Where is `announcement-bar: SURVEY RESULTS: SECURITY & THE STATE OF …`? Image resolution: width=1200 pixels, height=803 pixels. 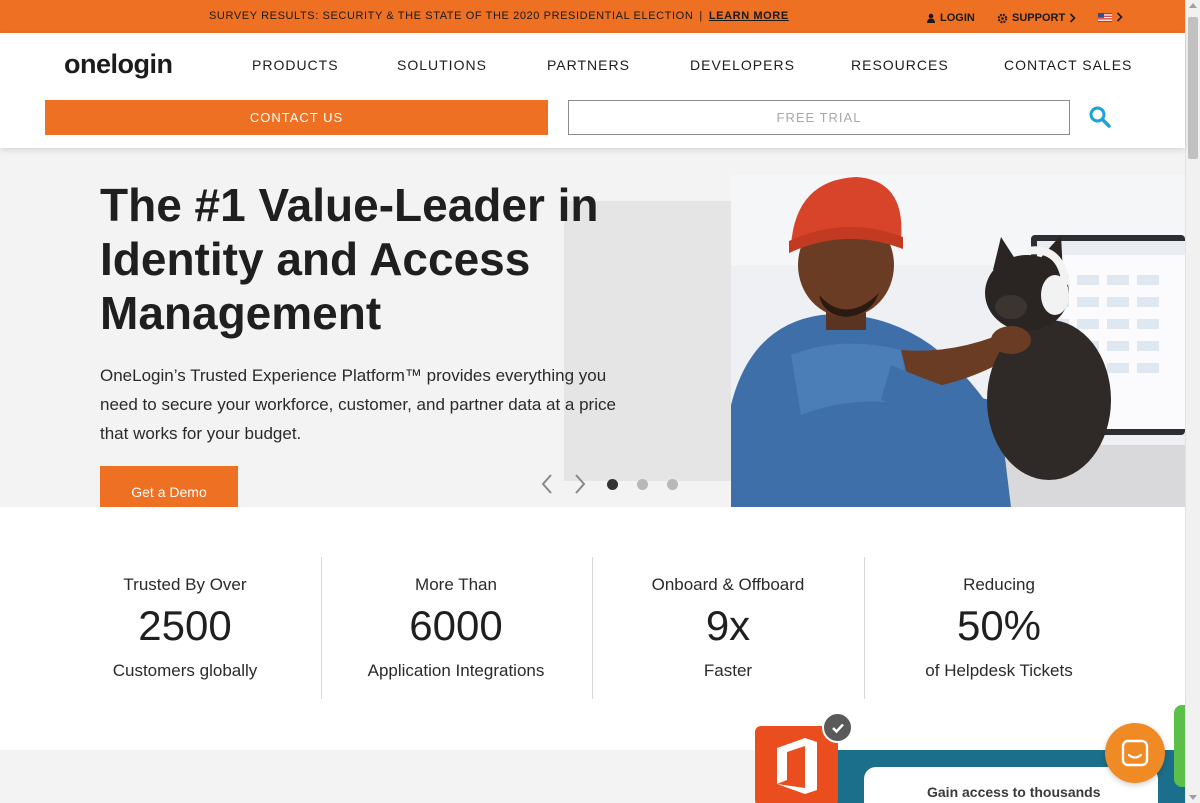
announcement-bar: SURVEY RESULTS: SECURITY & THE STATE OF … is located at coordinates (592, 16).